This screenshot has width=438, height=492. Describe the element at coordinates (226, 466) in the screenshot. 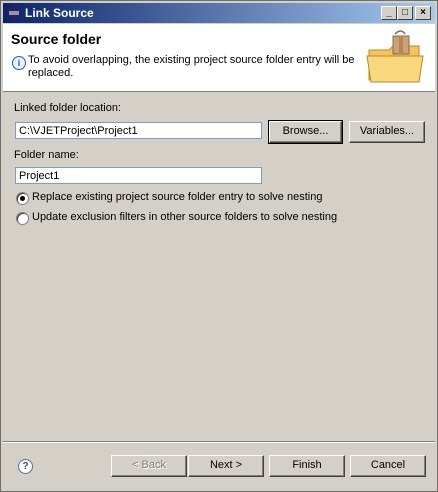

I see `next-button: Next >` at that location.